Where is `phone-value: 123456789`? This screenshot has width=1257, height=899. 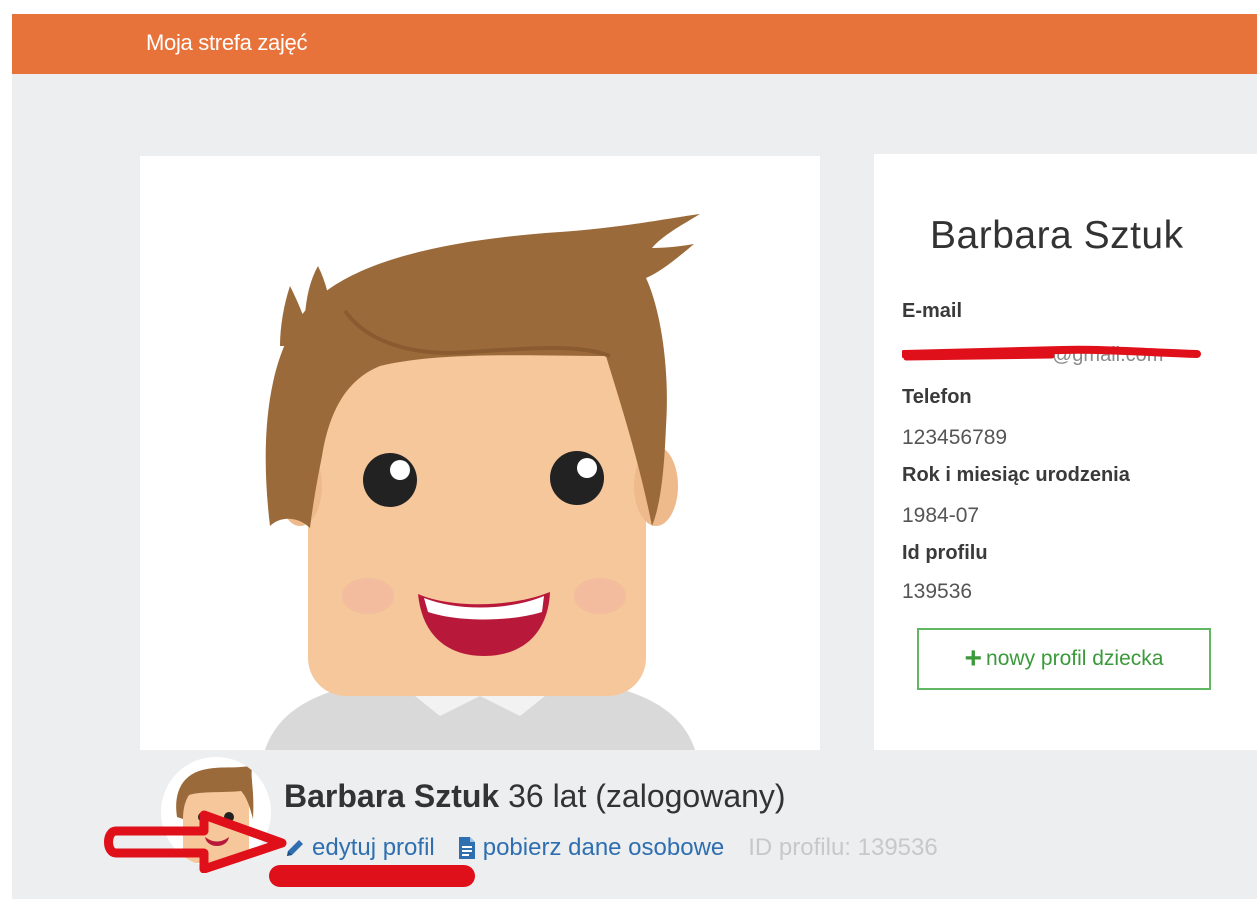 phone-value: 123456789 is located at coordinates (955, 437).